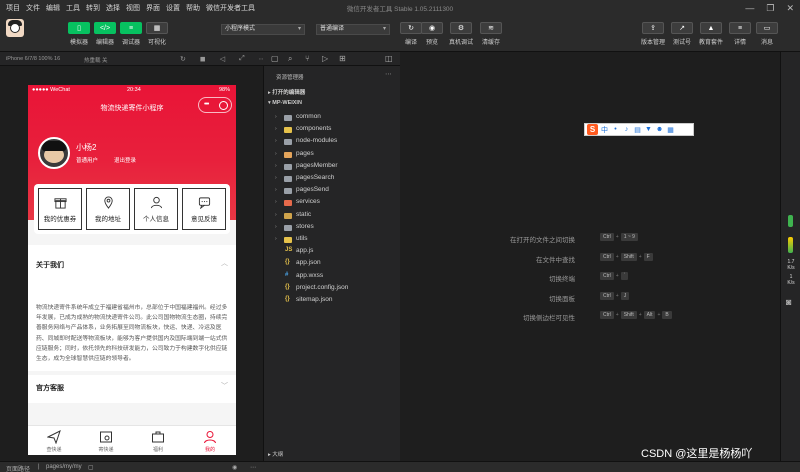  What do you see at coordinates (670, 130) in the screenshot?
I see `grid-icon: ▦` at bounding box center [670, 130].